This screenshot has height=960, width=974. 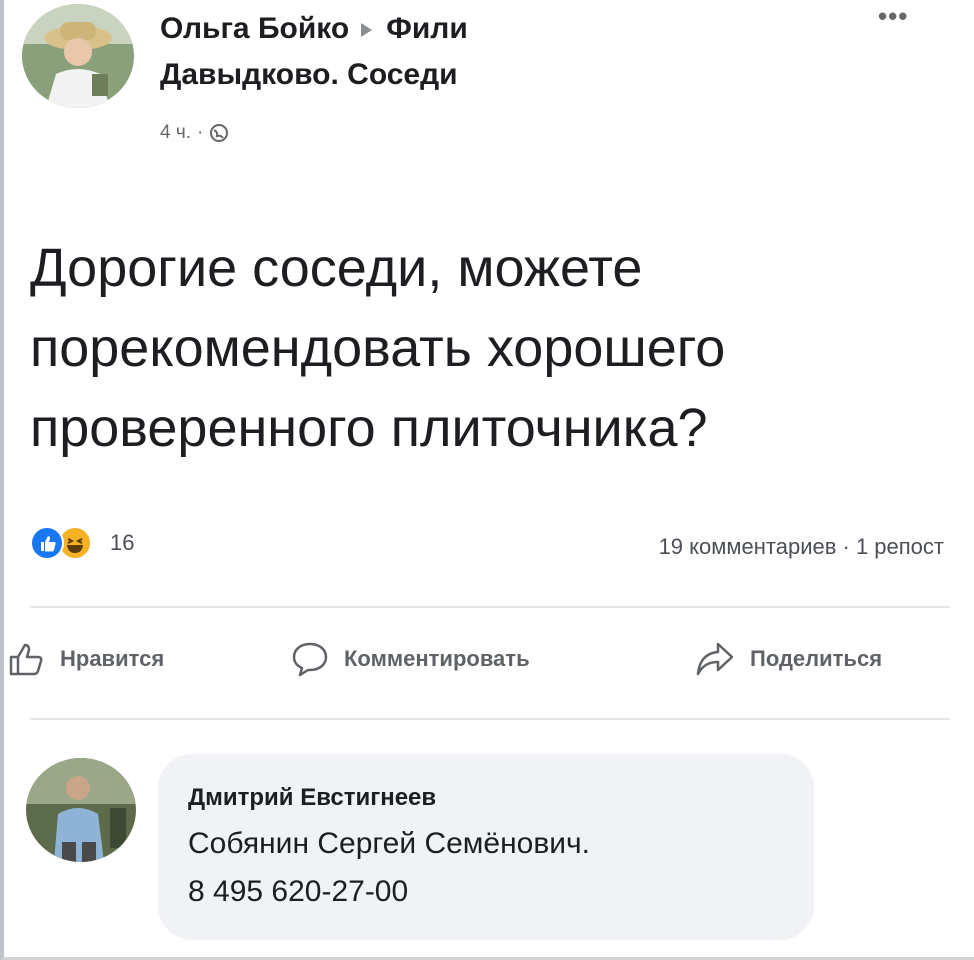 What do you see at coordinates (219, 133) in the screenshot?
I see `globe-icon` at bounding box center [219, 133].